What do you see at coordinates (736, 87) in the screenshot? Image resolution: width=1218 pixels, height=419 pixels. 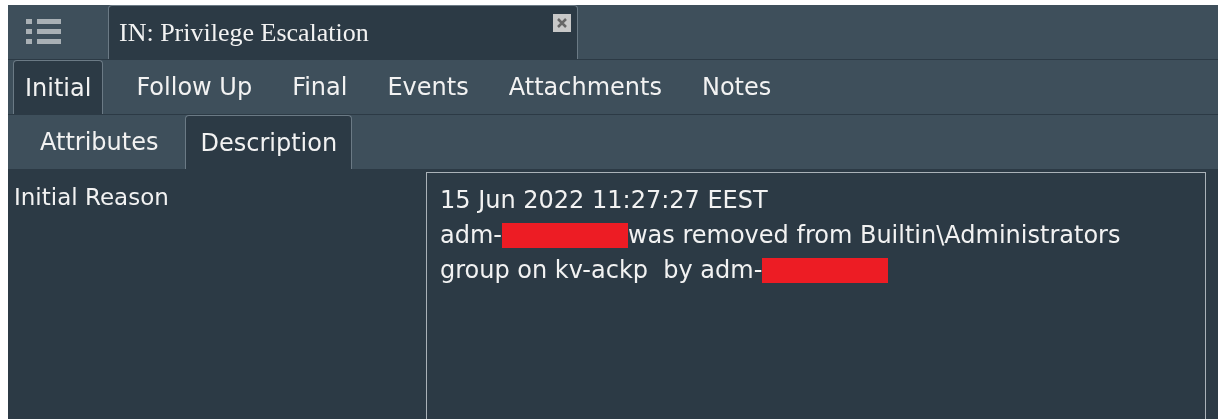 I see `tab: Notes` at bounding box center [736, 87].